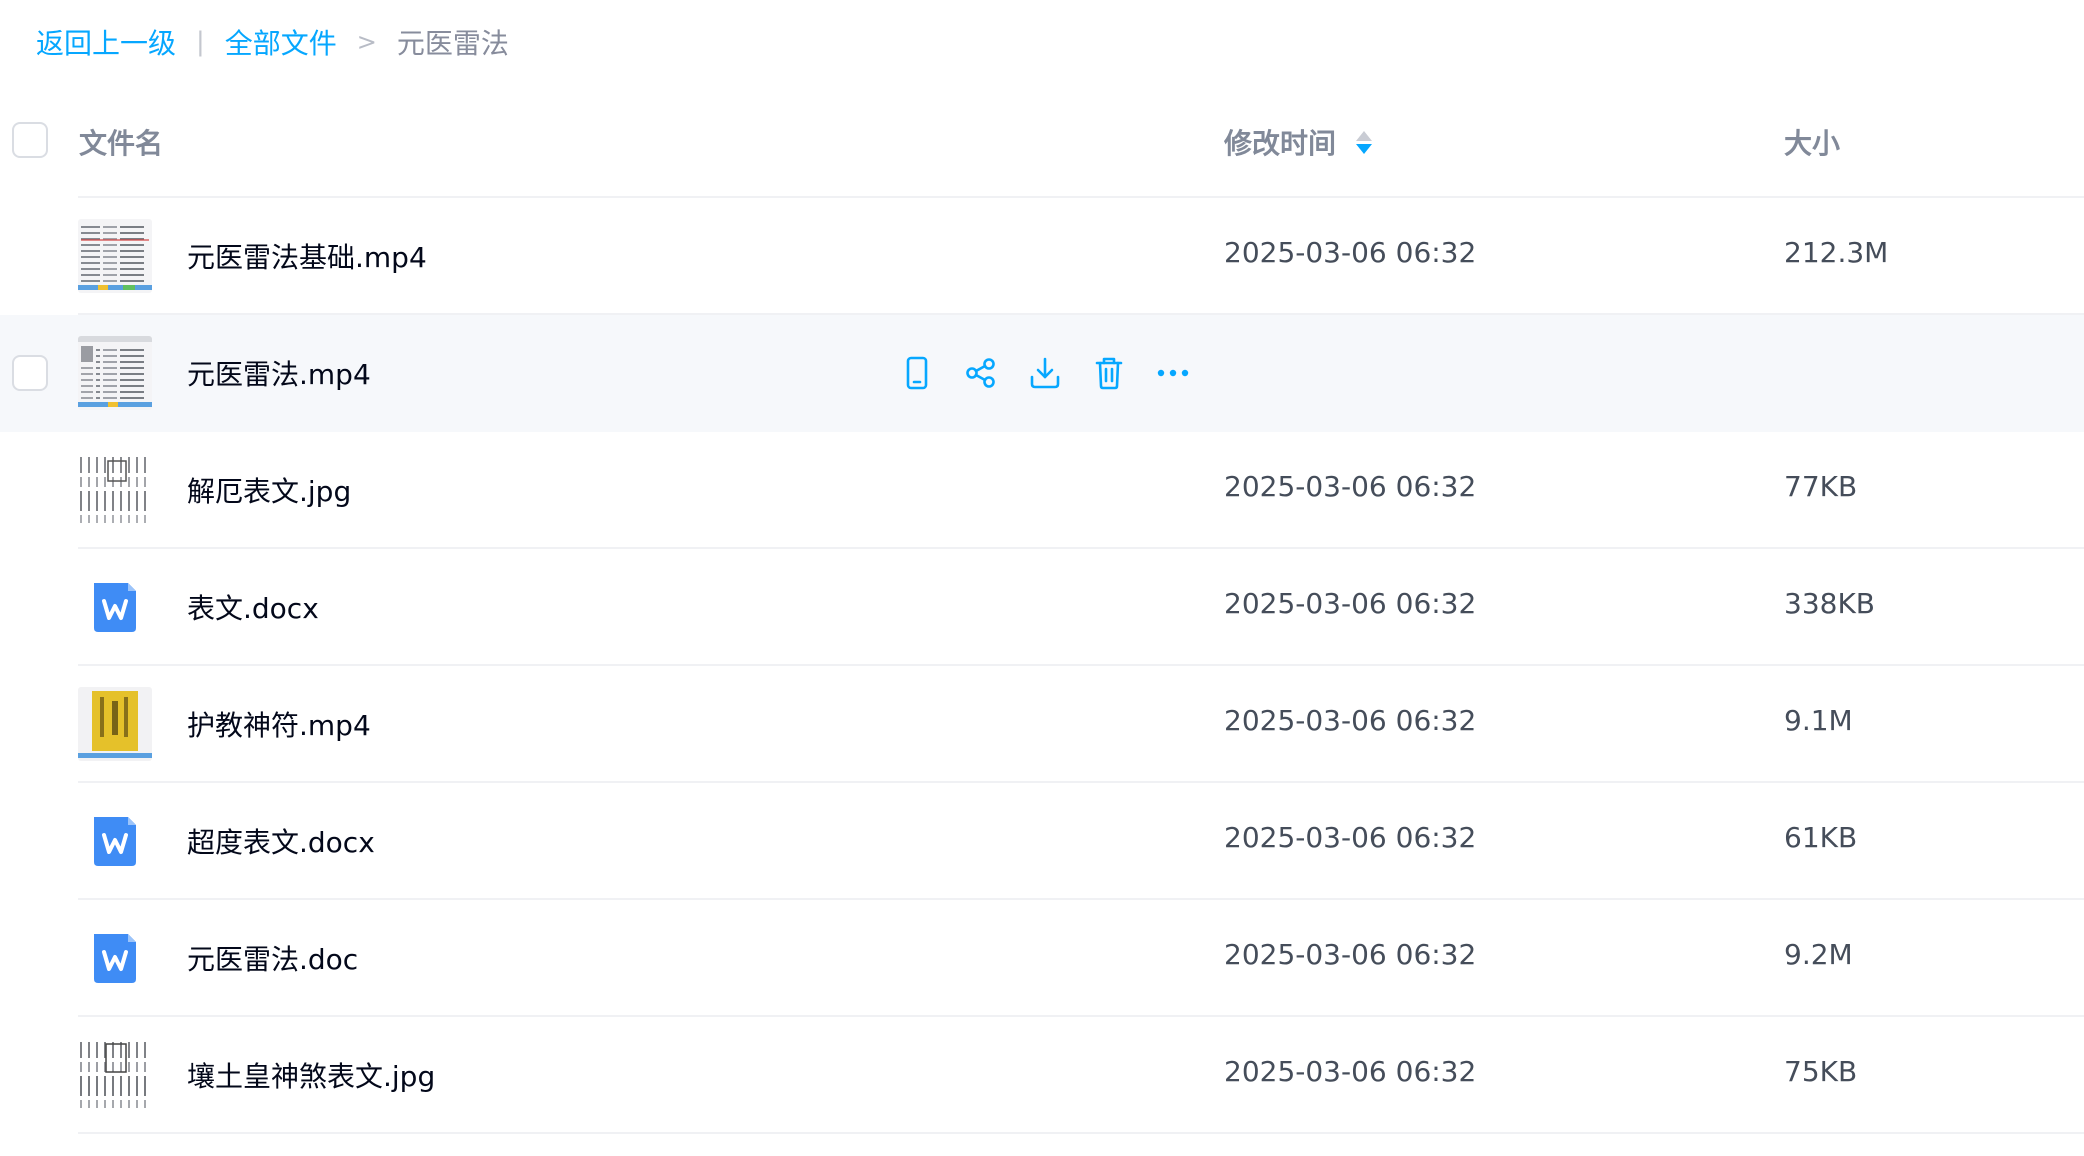 The width and height of the screenshot is (2084, 1156). I want to click on sort-desc-arrow-icon, so click(1364, 148).